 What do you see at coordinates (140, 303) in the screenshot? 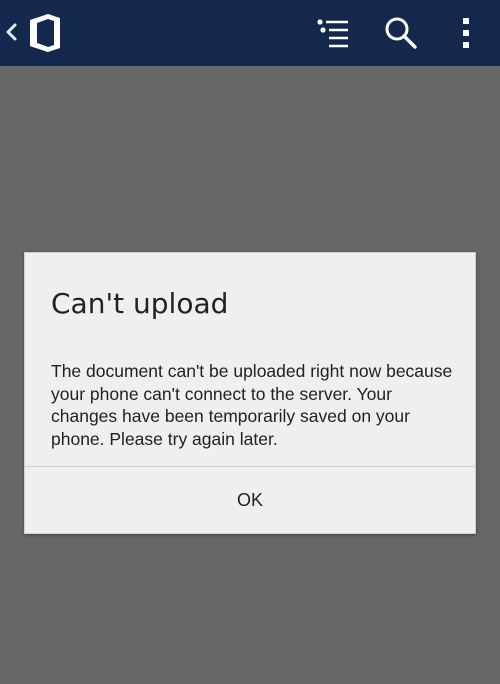
I see `dialog-title: Can't upload` at bounding box center [140, 303].